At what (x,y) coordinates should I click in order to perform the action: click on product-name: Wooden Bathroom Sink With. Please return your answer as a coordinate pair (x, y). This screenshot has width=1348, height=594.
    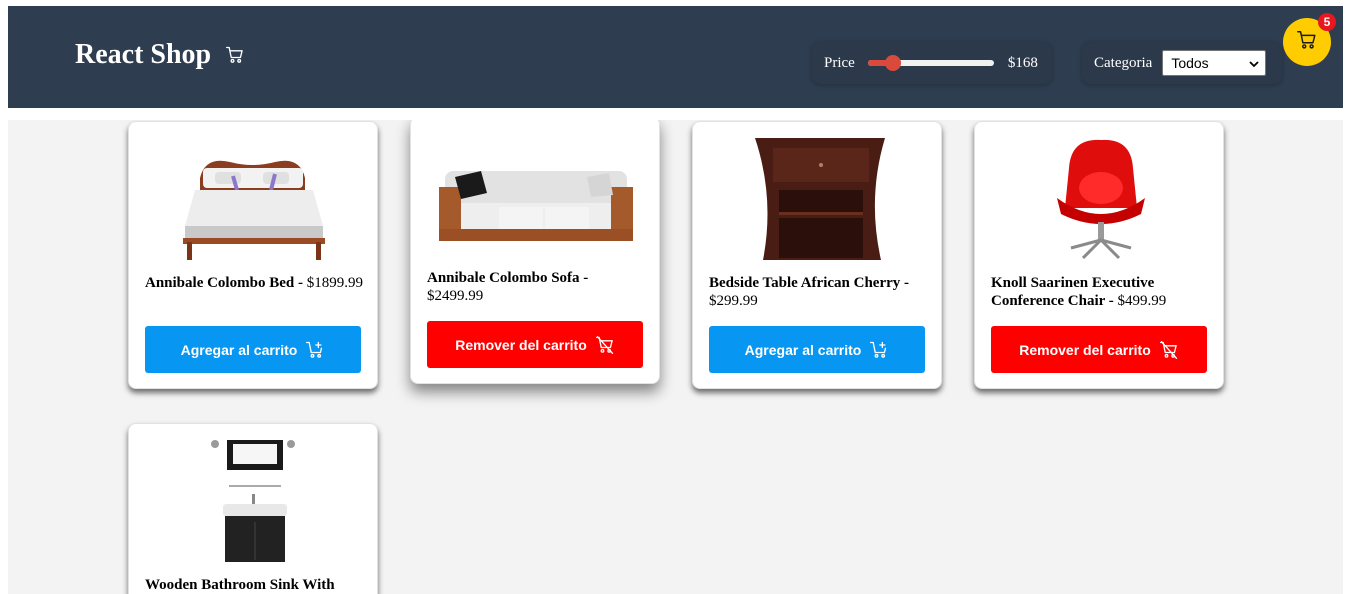
    Looking at the image, I should click on (240, 585).